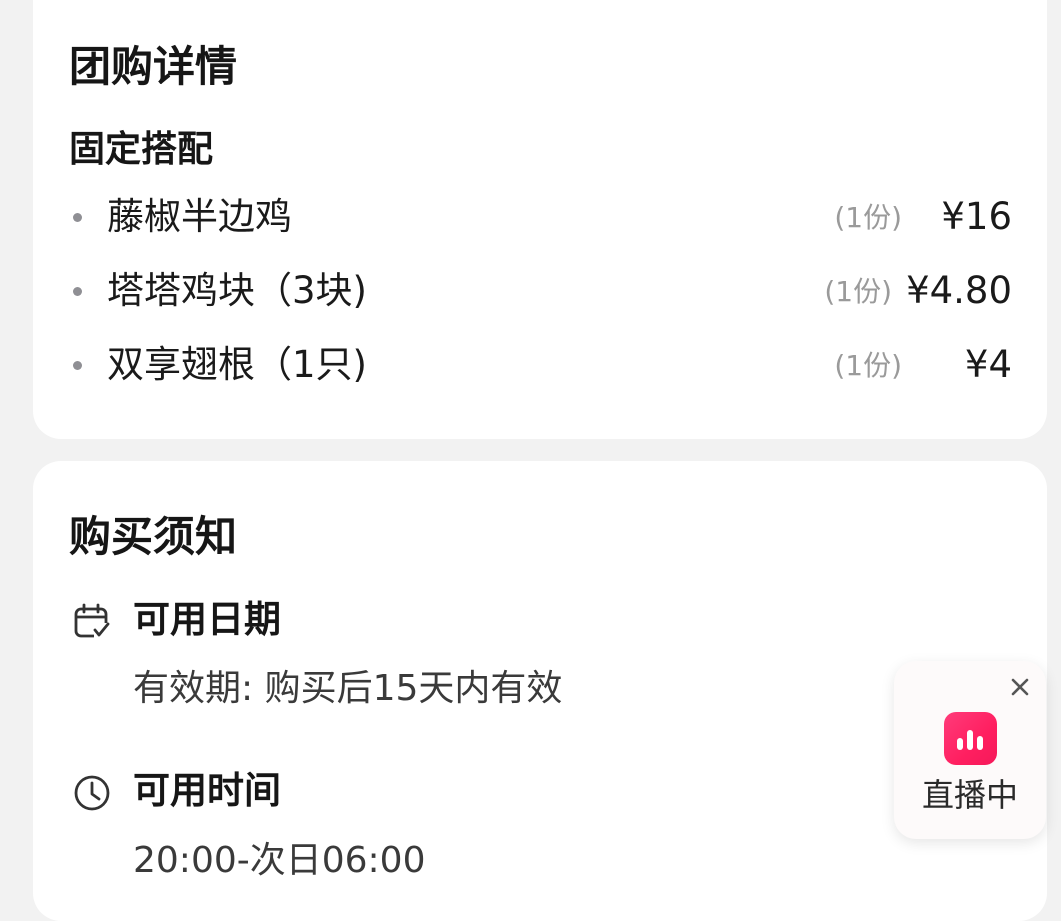 The height and width of the screenshot is (921, 1061). Describe the element at coordinates (970, 795) in the screenshot. I see `live-label: 直播中` at that location.